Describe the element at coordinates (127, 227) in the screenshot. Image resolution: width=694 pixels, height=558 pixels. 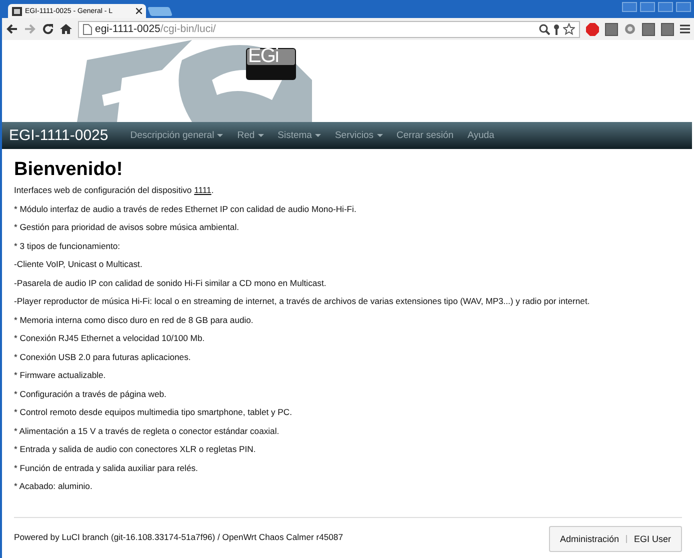
I see `feature-text: * Gestión para prioridad de avisos sobre música ambiental.` at that location.